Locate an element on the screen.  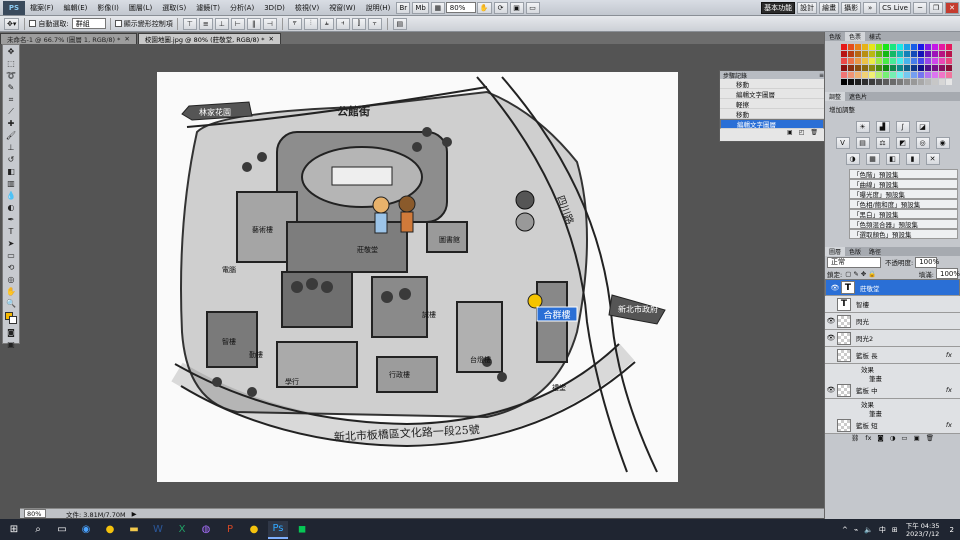
add-mask-icon: ◙ is located at coordinates (880, 438).